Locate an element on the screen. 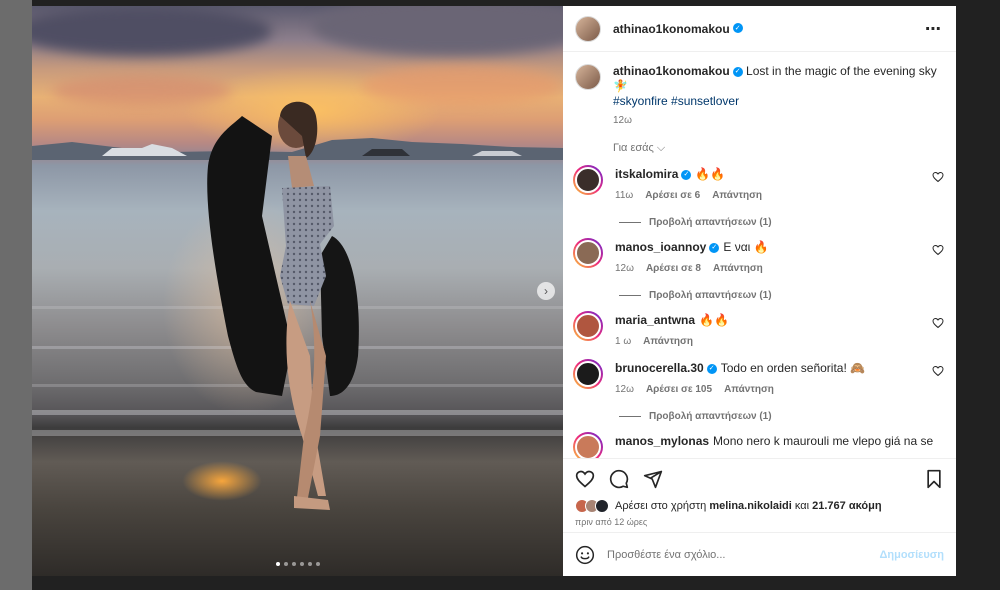  author-avatar is located at coordinates (588, 28).